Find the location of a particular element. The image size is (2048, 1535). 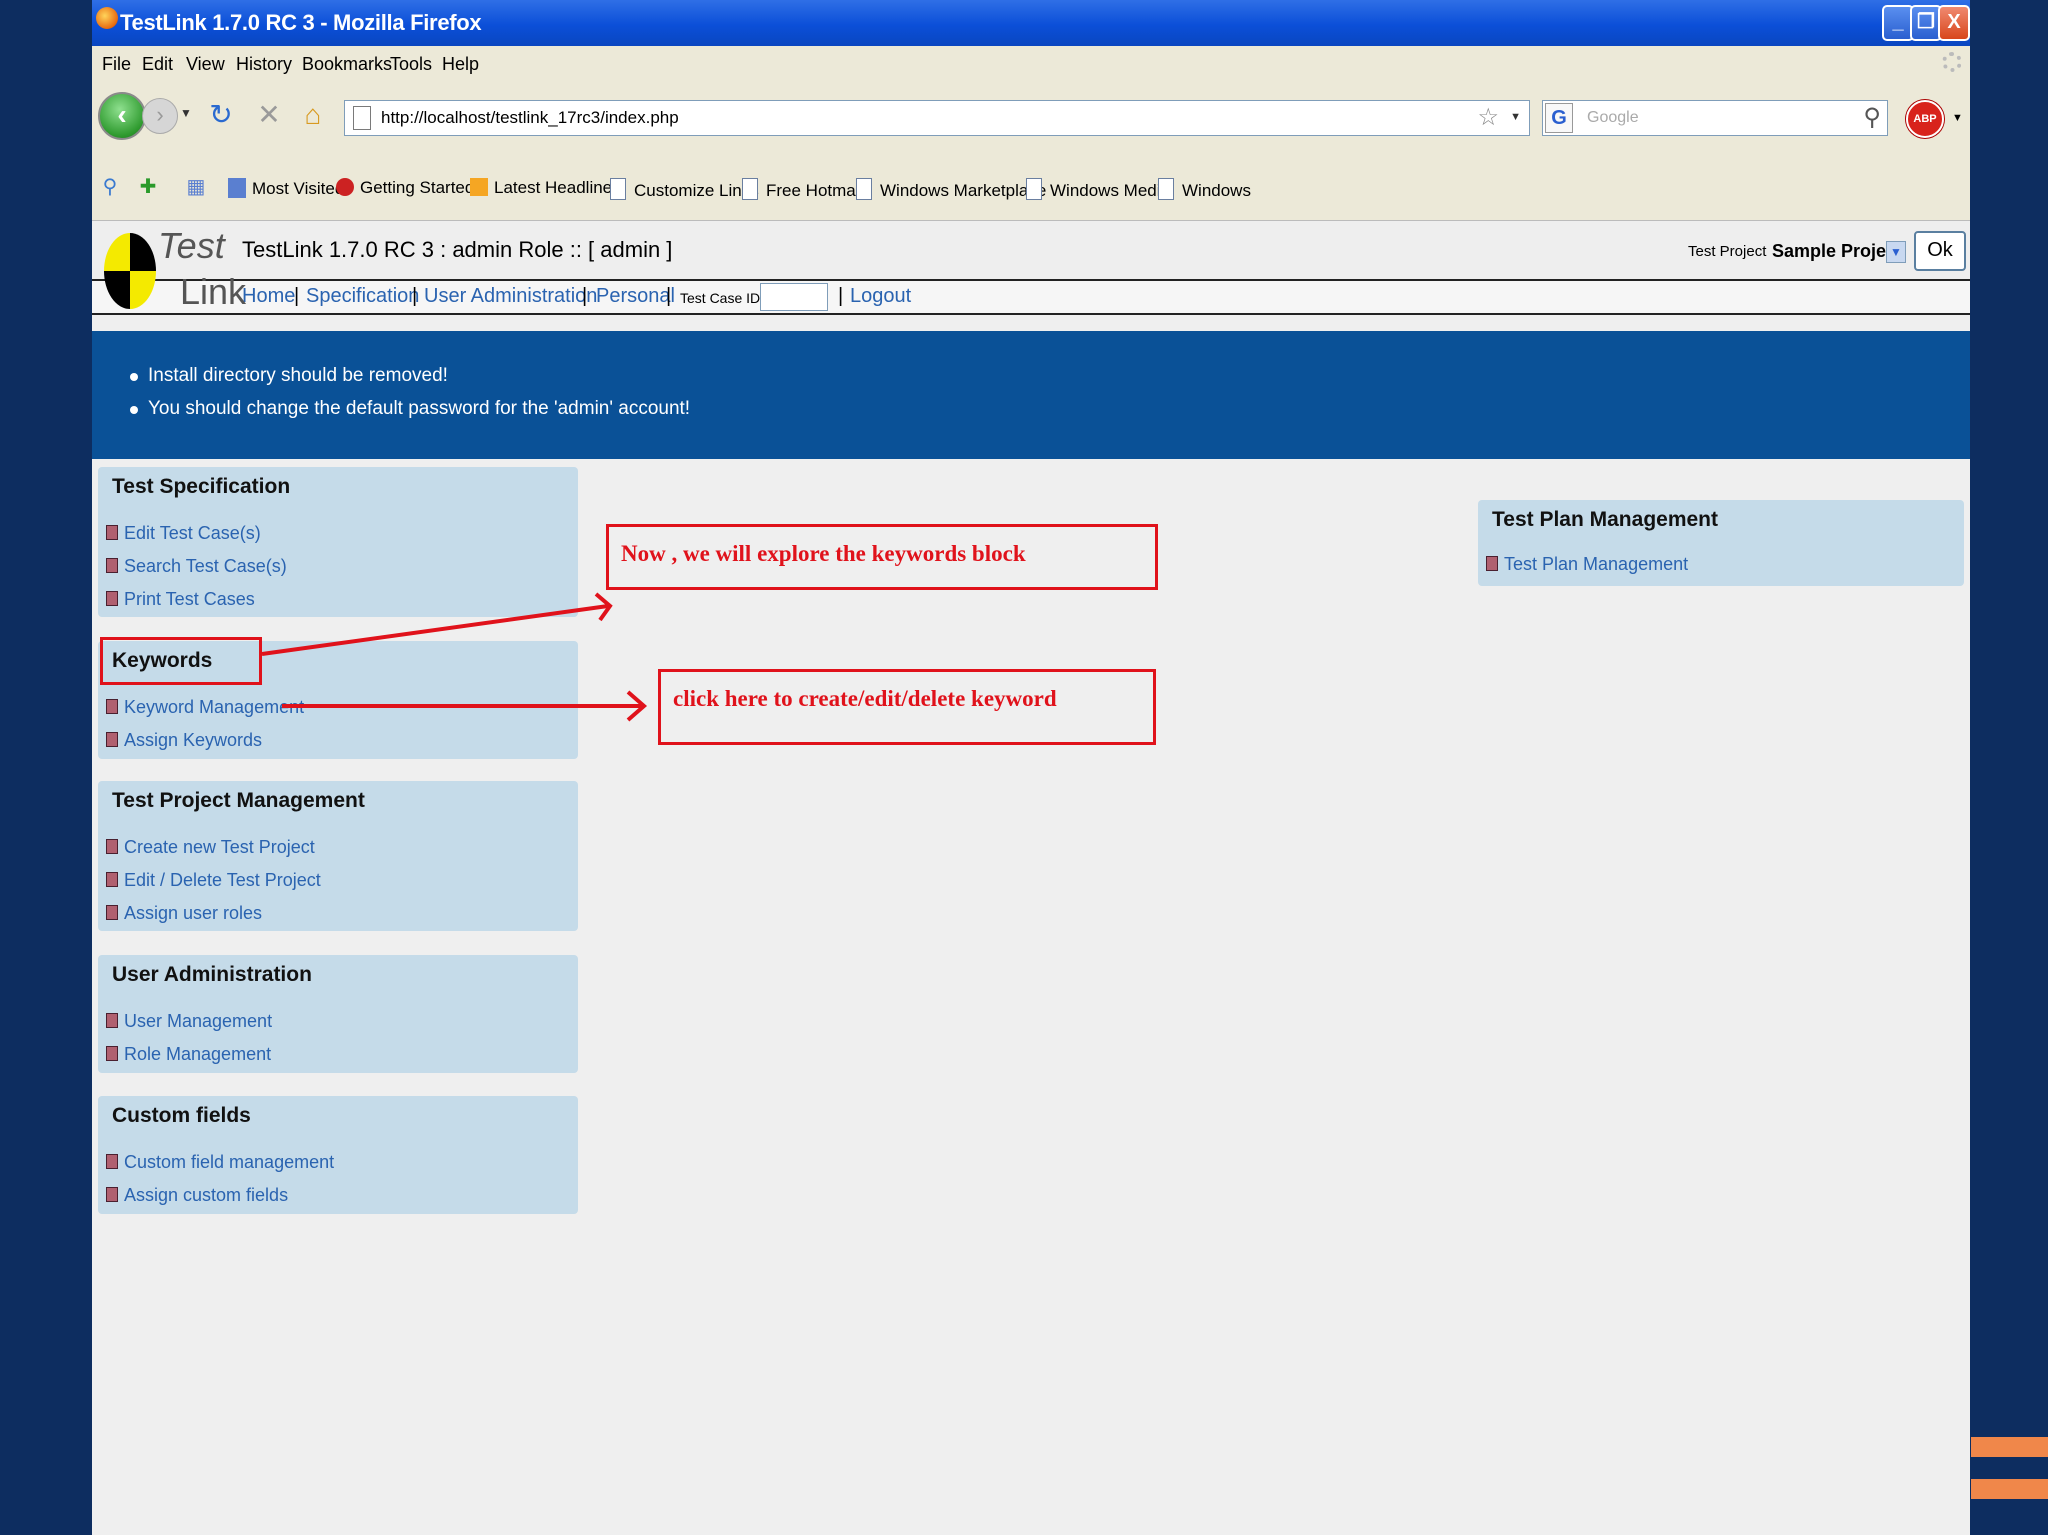

arrow-to-explore-callout is located at coordinates (435, 630).